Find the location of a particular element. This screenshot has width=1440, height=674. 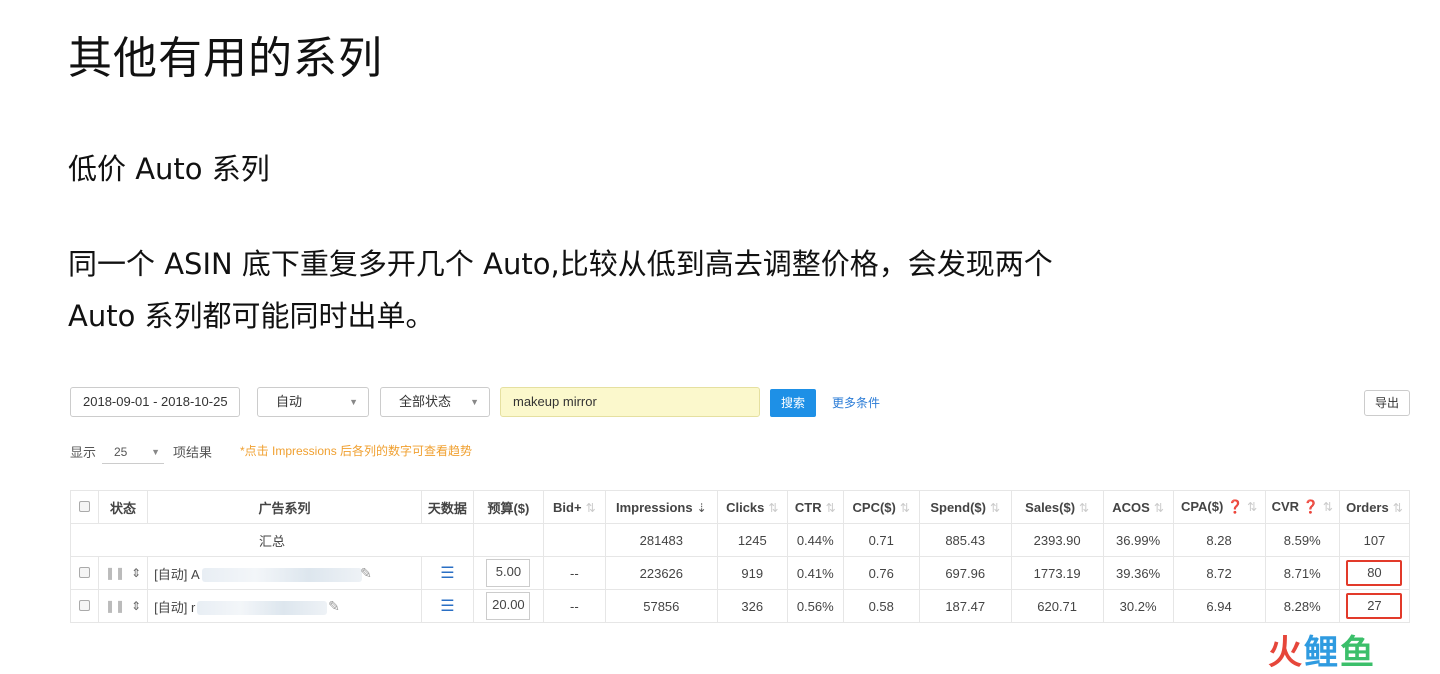

orders-cell: 27 is located at coordinates (1374, 606).